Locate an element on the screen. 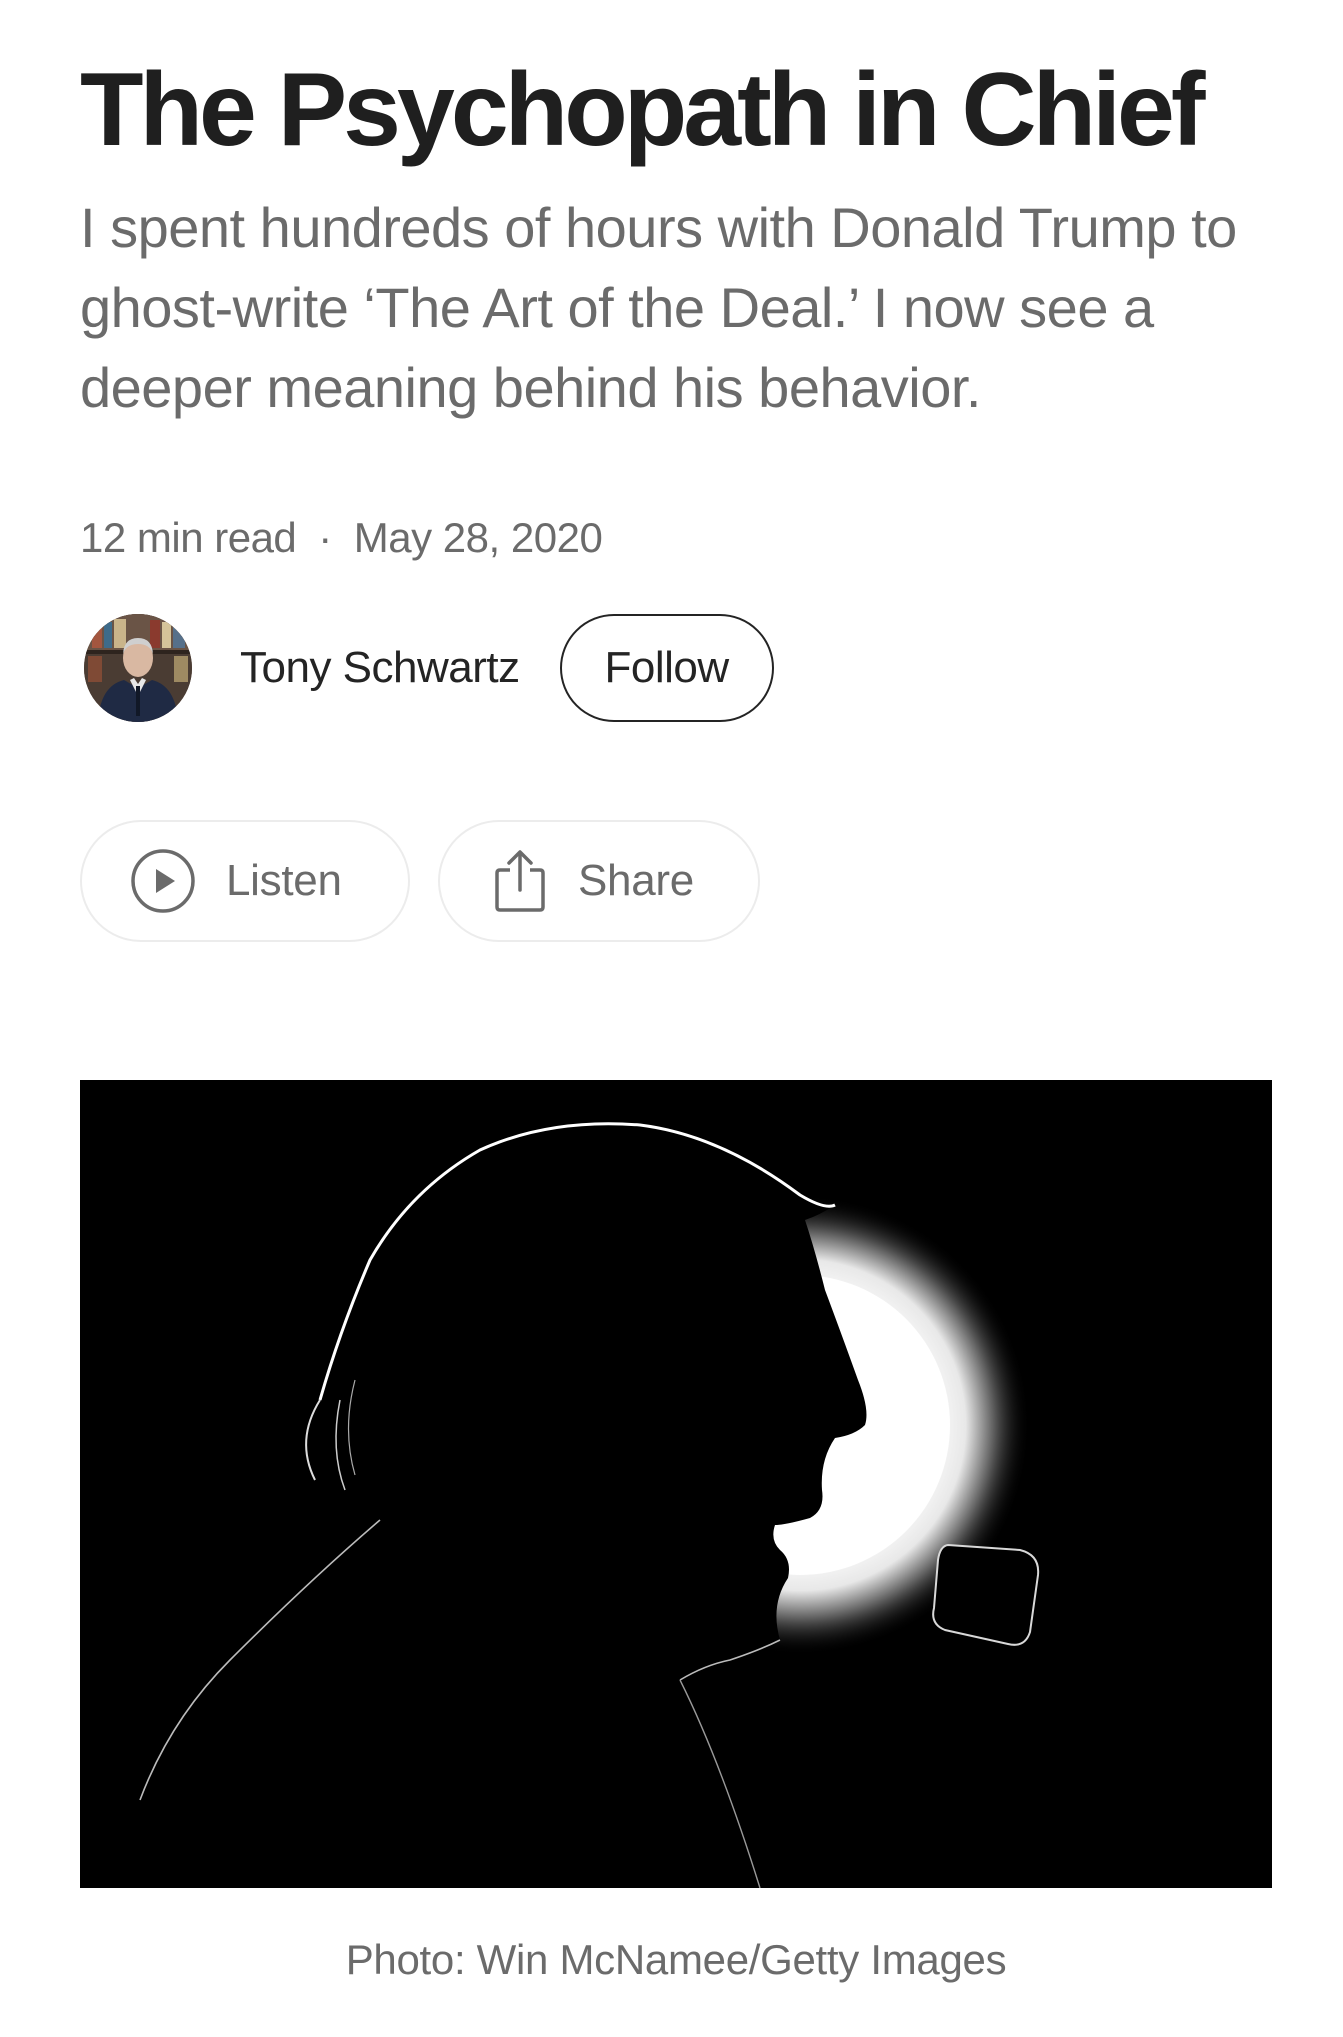 This screenshot has width=1343, height=2037. author-name: Tony Schwartz is located at coordinates (380, 668).